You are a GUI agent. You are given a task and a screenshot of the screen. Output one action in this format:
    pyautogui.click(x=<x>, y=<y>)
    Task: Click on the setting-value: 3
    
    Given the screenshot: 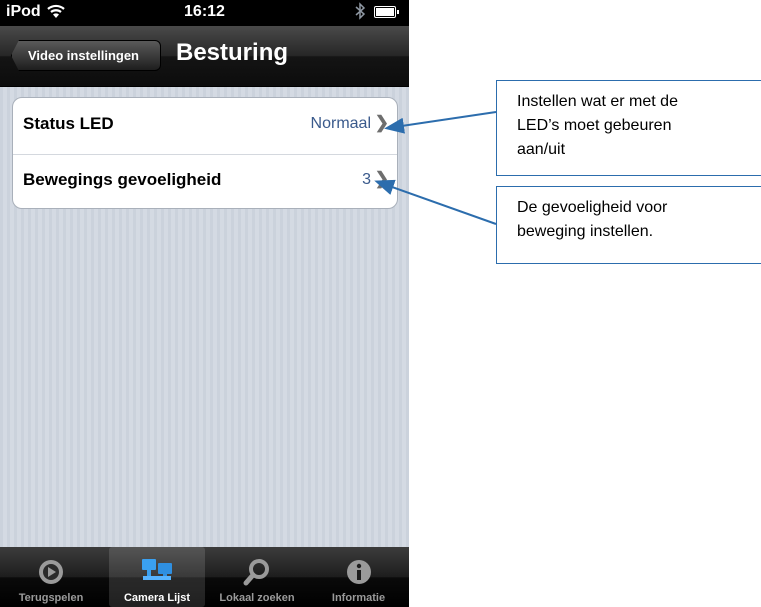 What is the action you would take?
    pyautogui.click(x=366, y=179)
    